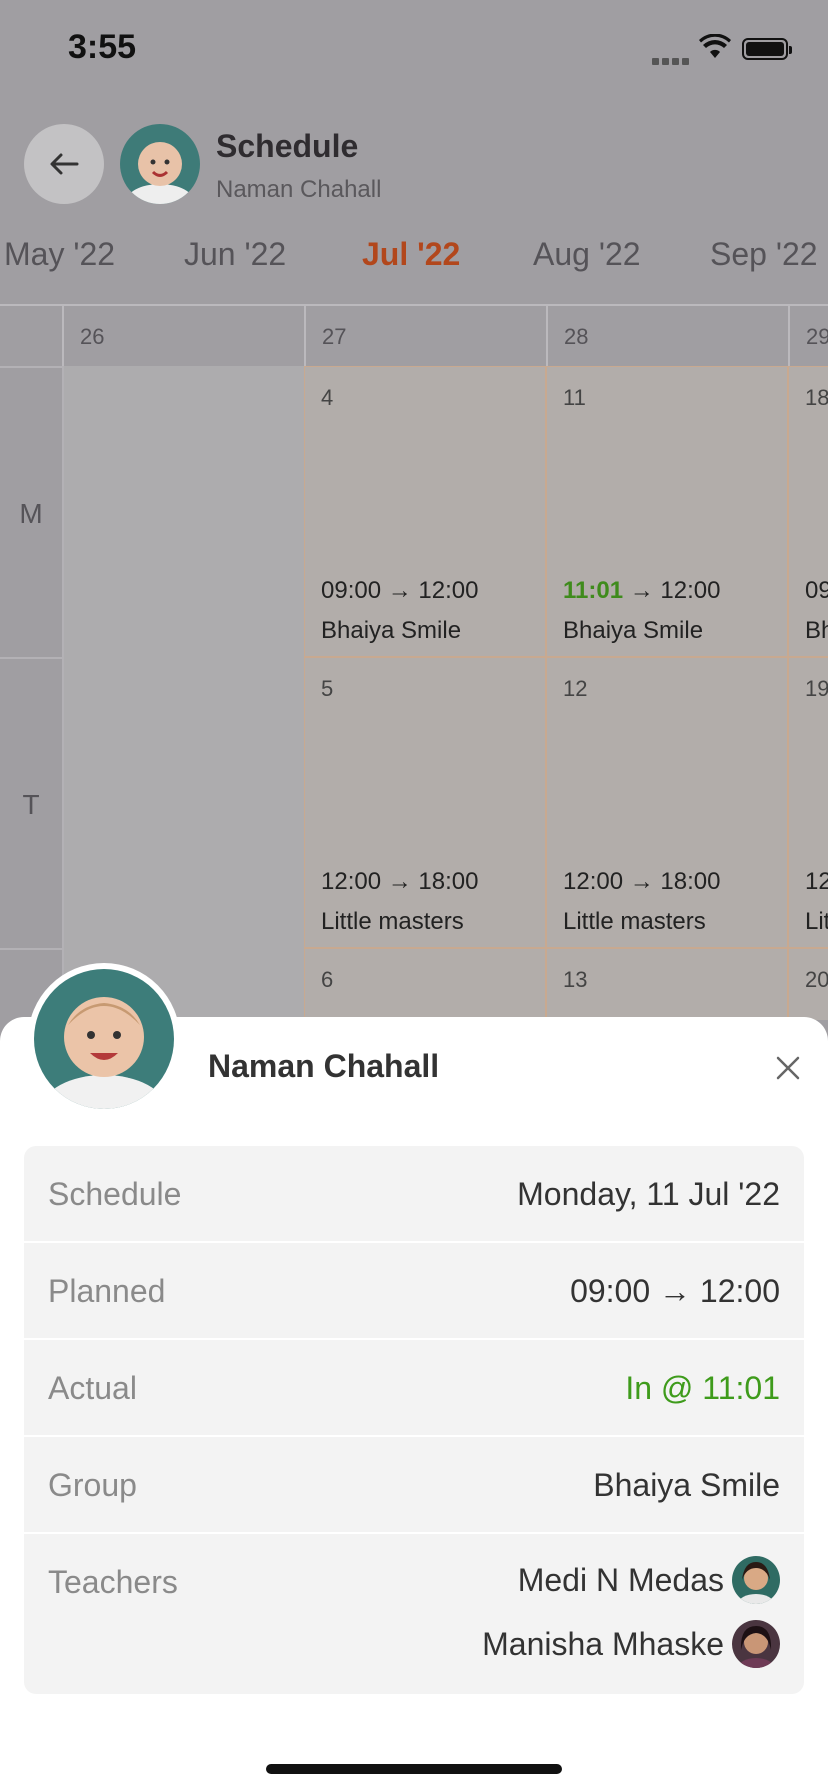 The width and height of the screenshot is (828, 1792). What do you see at coordinates (667, 802) in the screenshot?
I see `calendar-cell: 12 12:00 → 18:00 Little masters` at bounding box center [667, 802].